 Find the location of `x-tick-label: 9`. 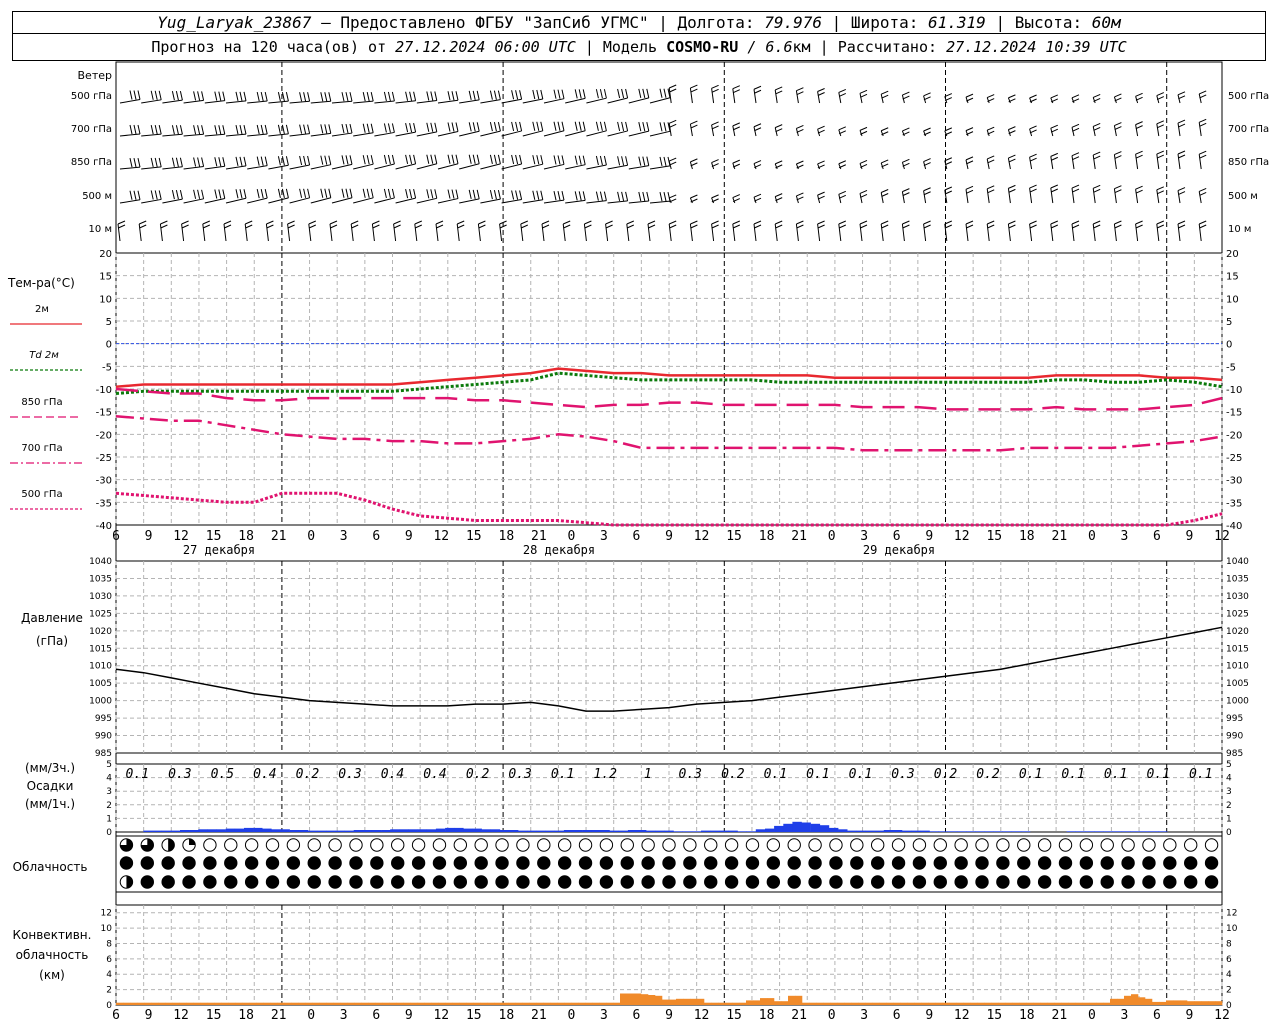

x-tick-label: 9 is located at coordinates (929, 536).